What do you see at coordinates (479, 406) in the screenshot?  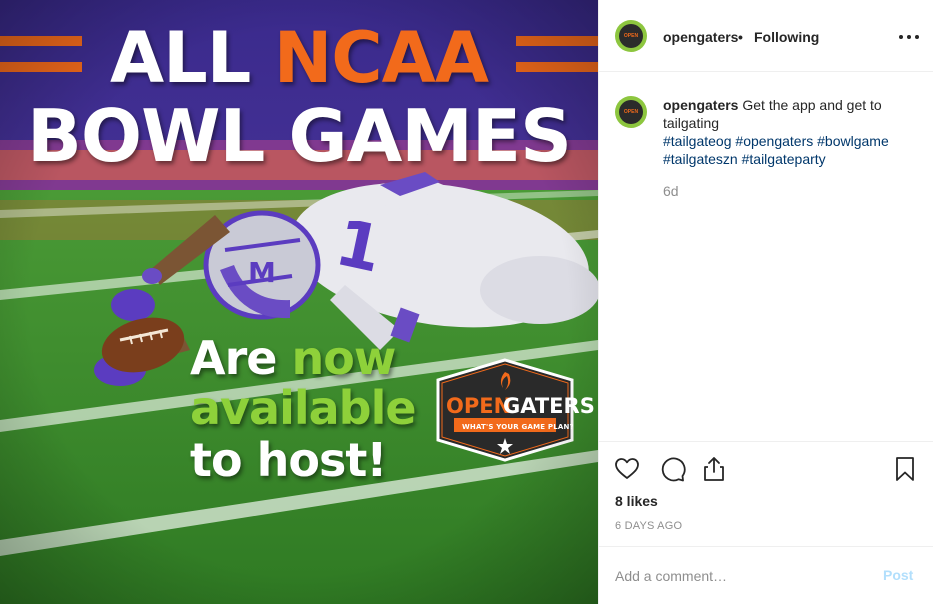 I see `logo-word-open: OPEN` at bounding box center [479, 406].